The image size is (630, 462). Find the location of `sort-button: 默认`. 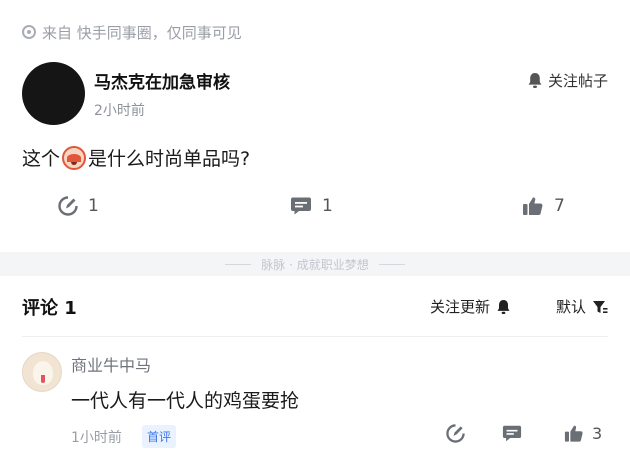

sort-button: 默认 is located at coordinates (582, 306).